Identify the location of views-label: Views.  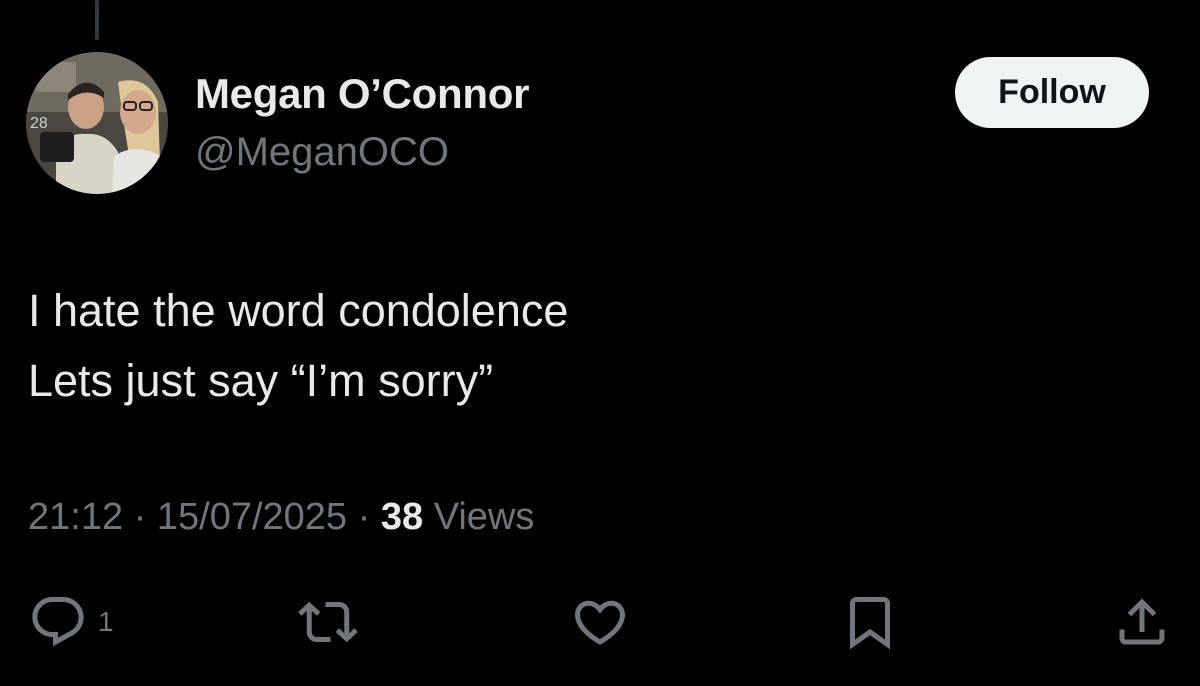
(484, 517).